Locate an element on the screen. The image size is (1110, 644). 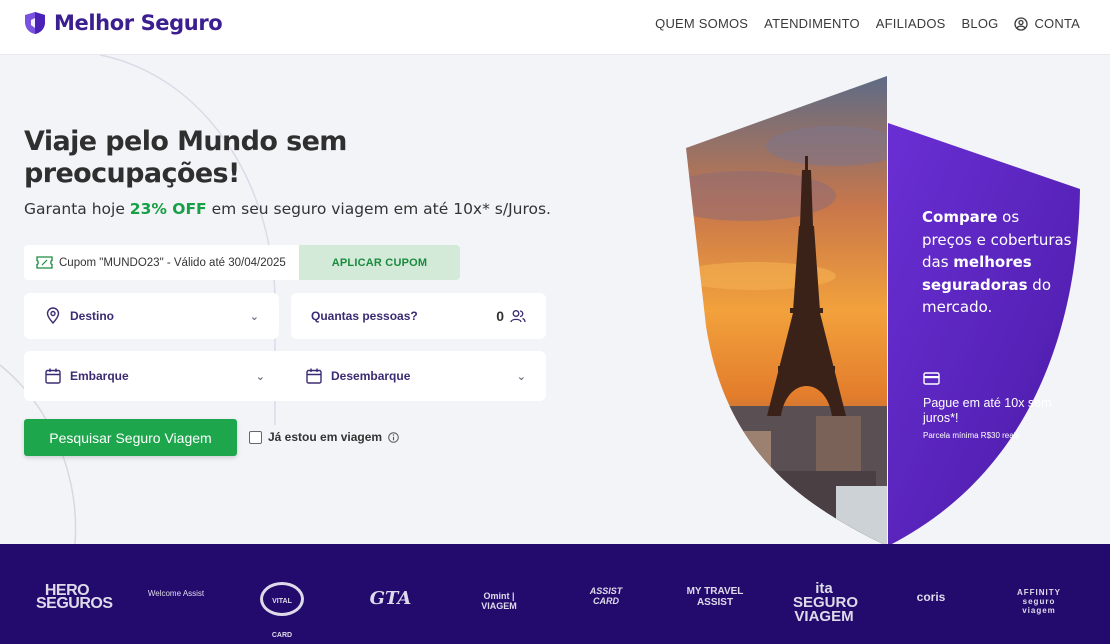
partner-logo-assistcard: ASSIST CARD is located at coordinates (606, 596).